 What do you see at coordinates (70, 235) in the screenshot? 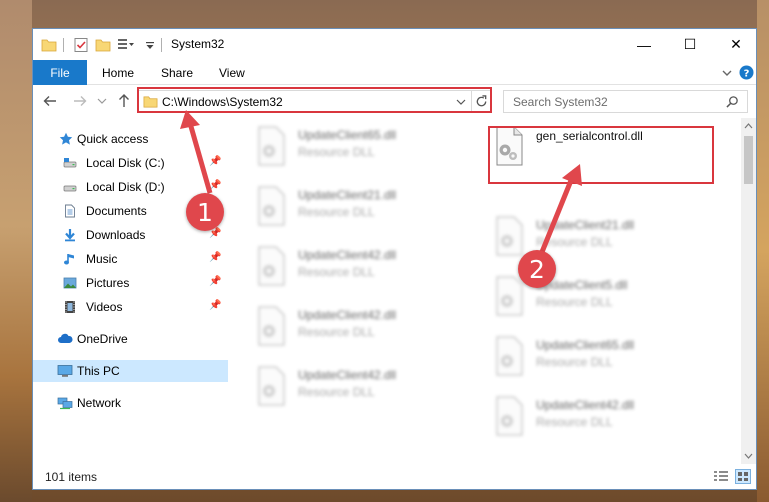
I see `downloads-icon` at bounding box center [70, 235].